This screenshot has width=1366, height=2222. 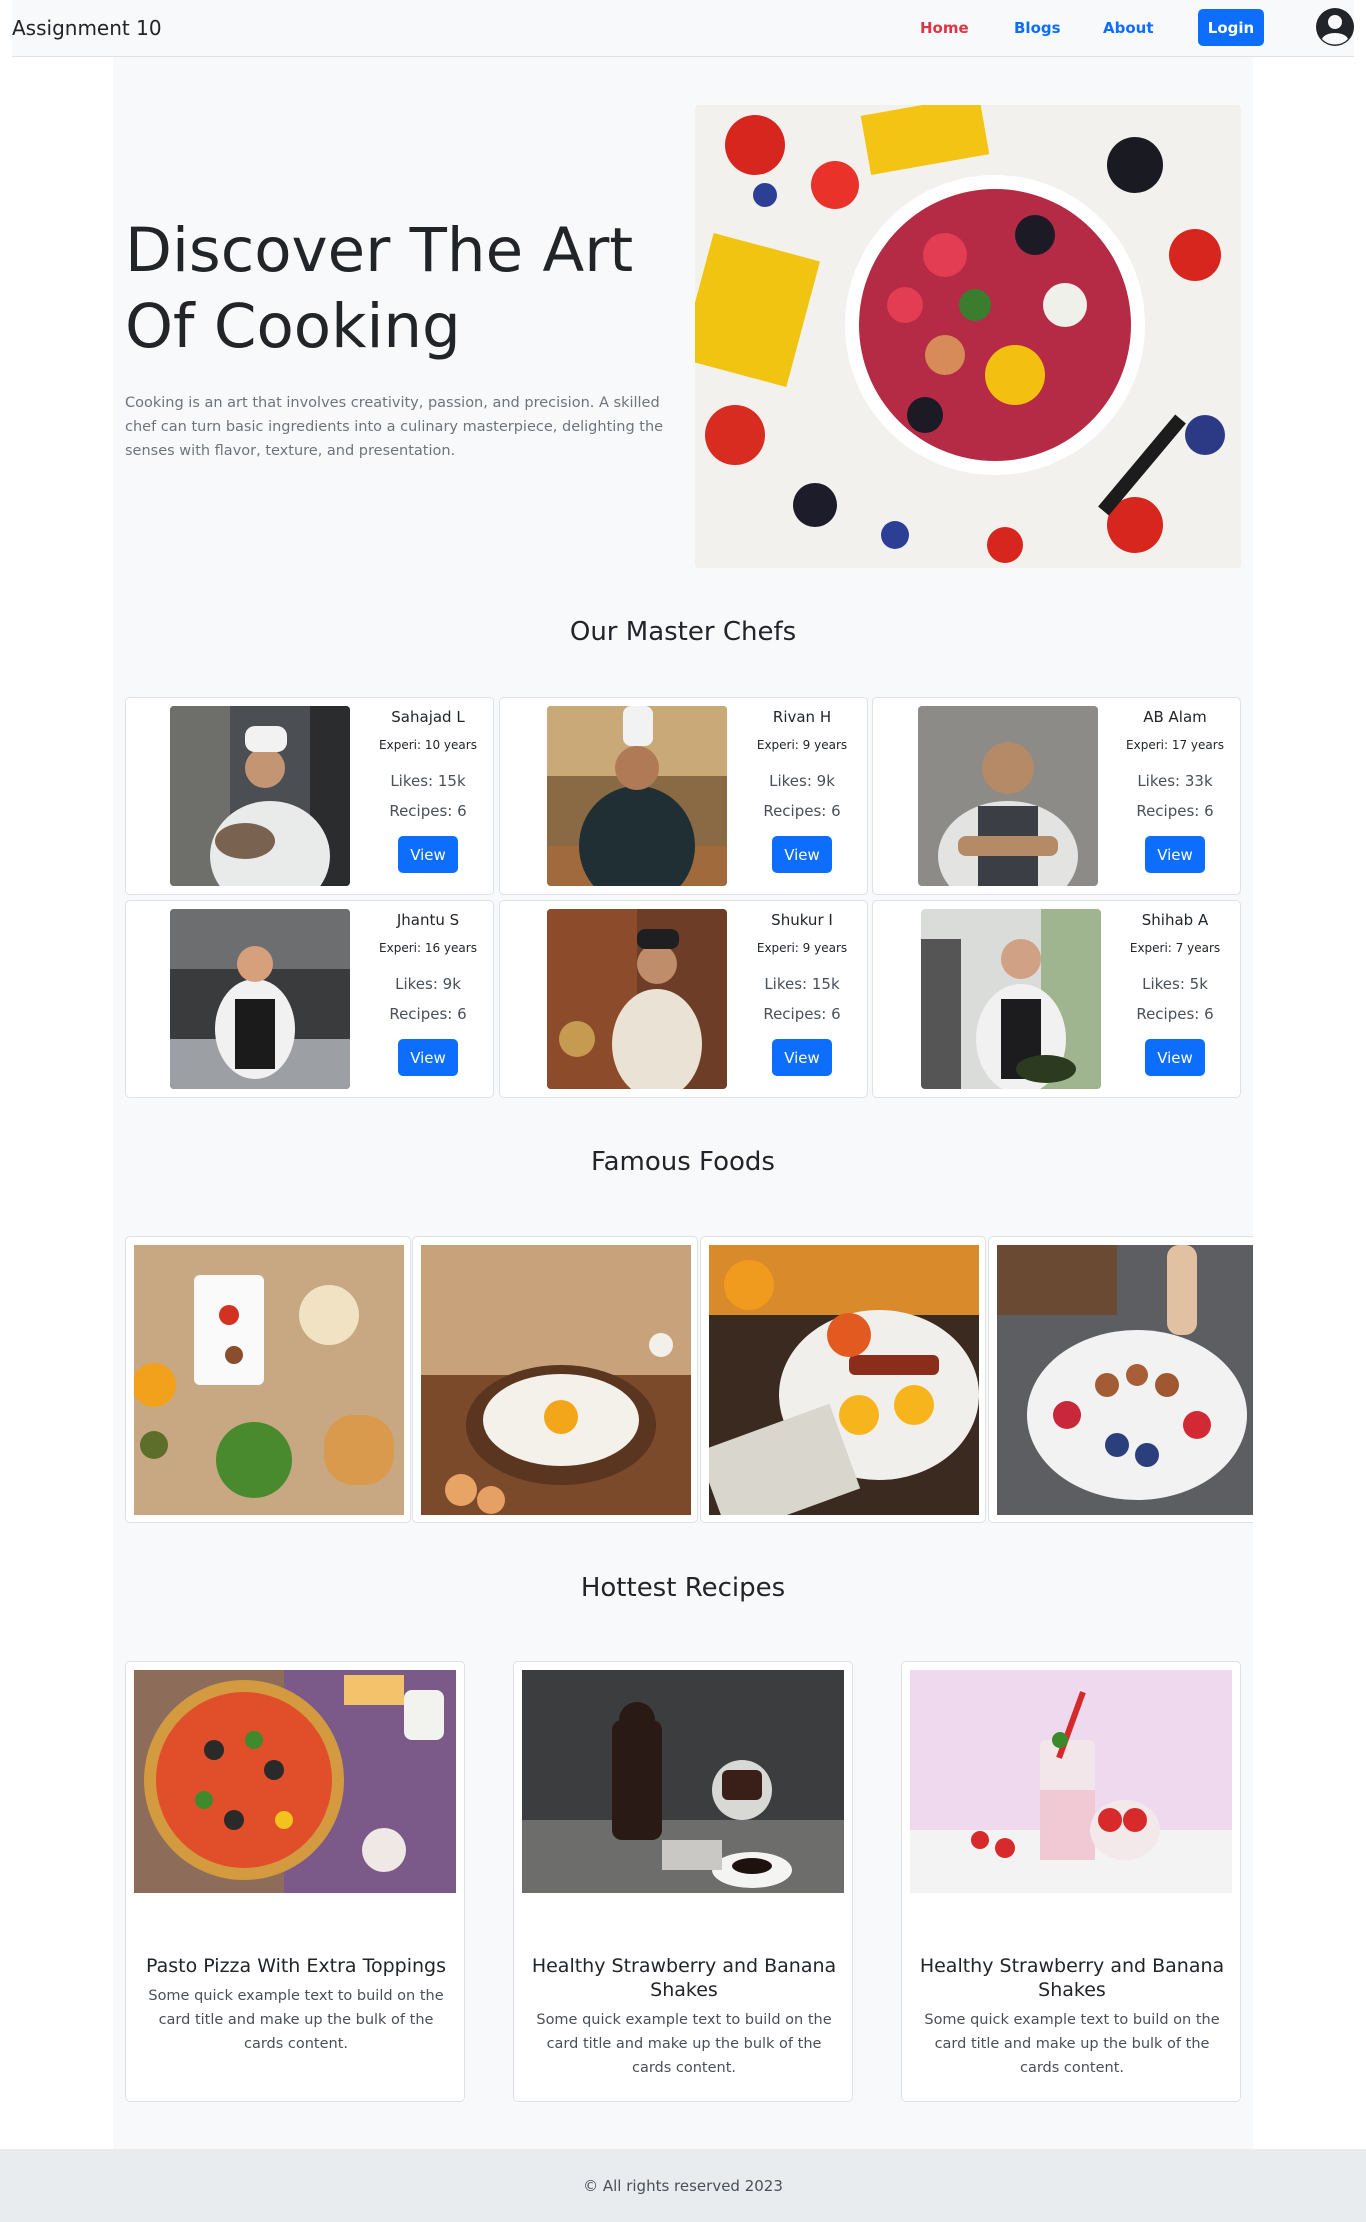 What do you see at coordinates (1175, 745) in the screenshot?
I see `chef-experience: Experi: 17 years` at bounding box center [1175, 745].